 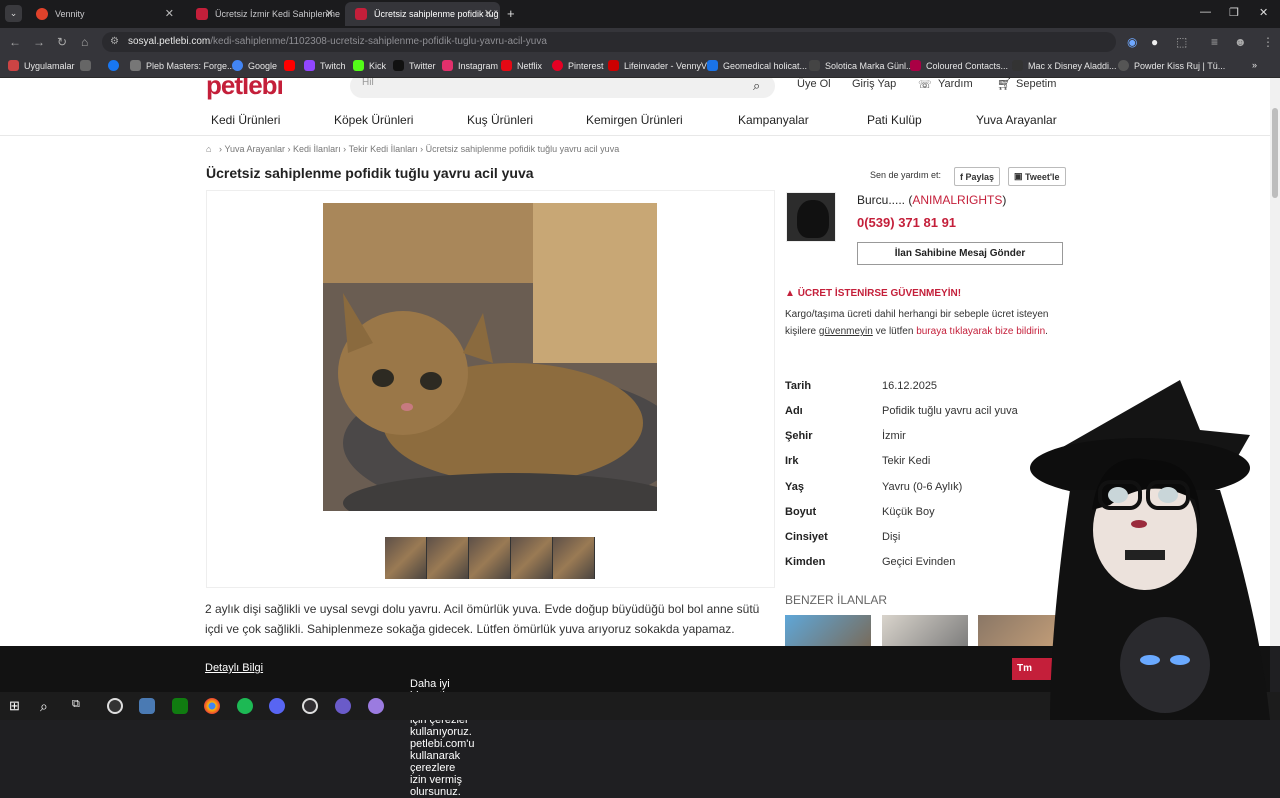 I want to click on kitten-photo, so click(x=490, y=357).